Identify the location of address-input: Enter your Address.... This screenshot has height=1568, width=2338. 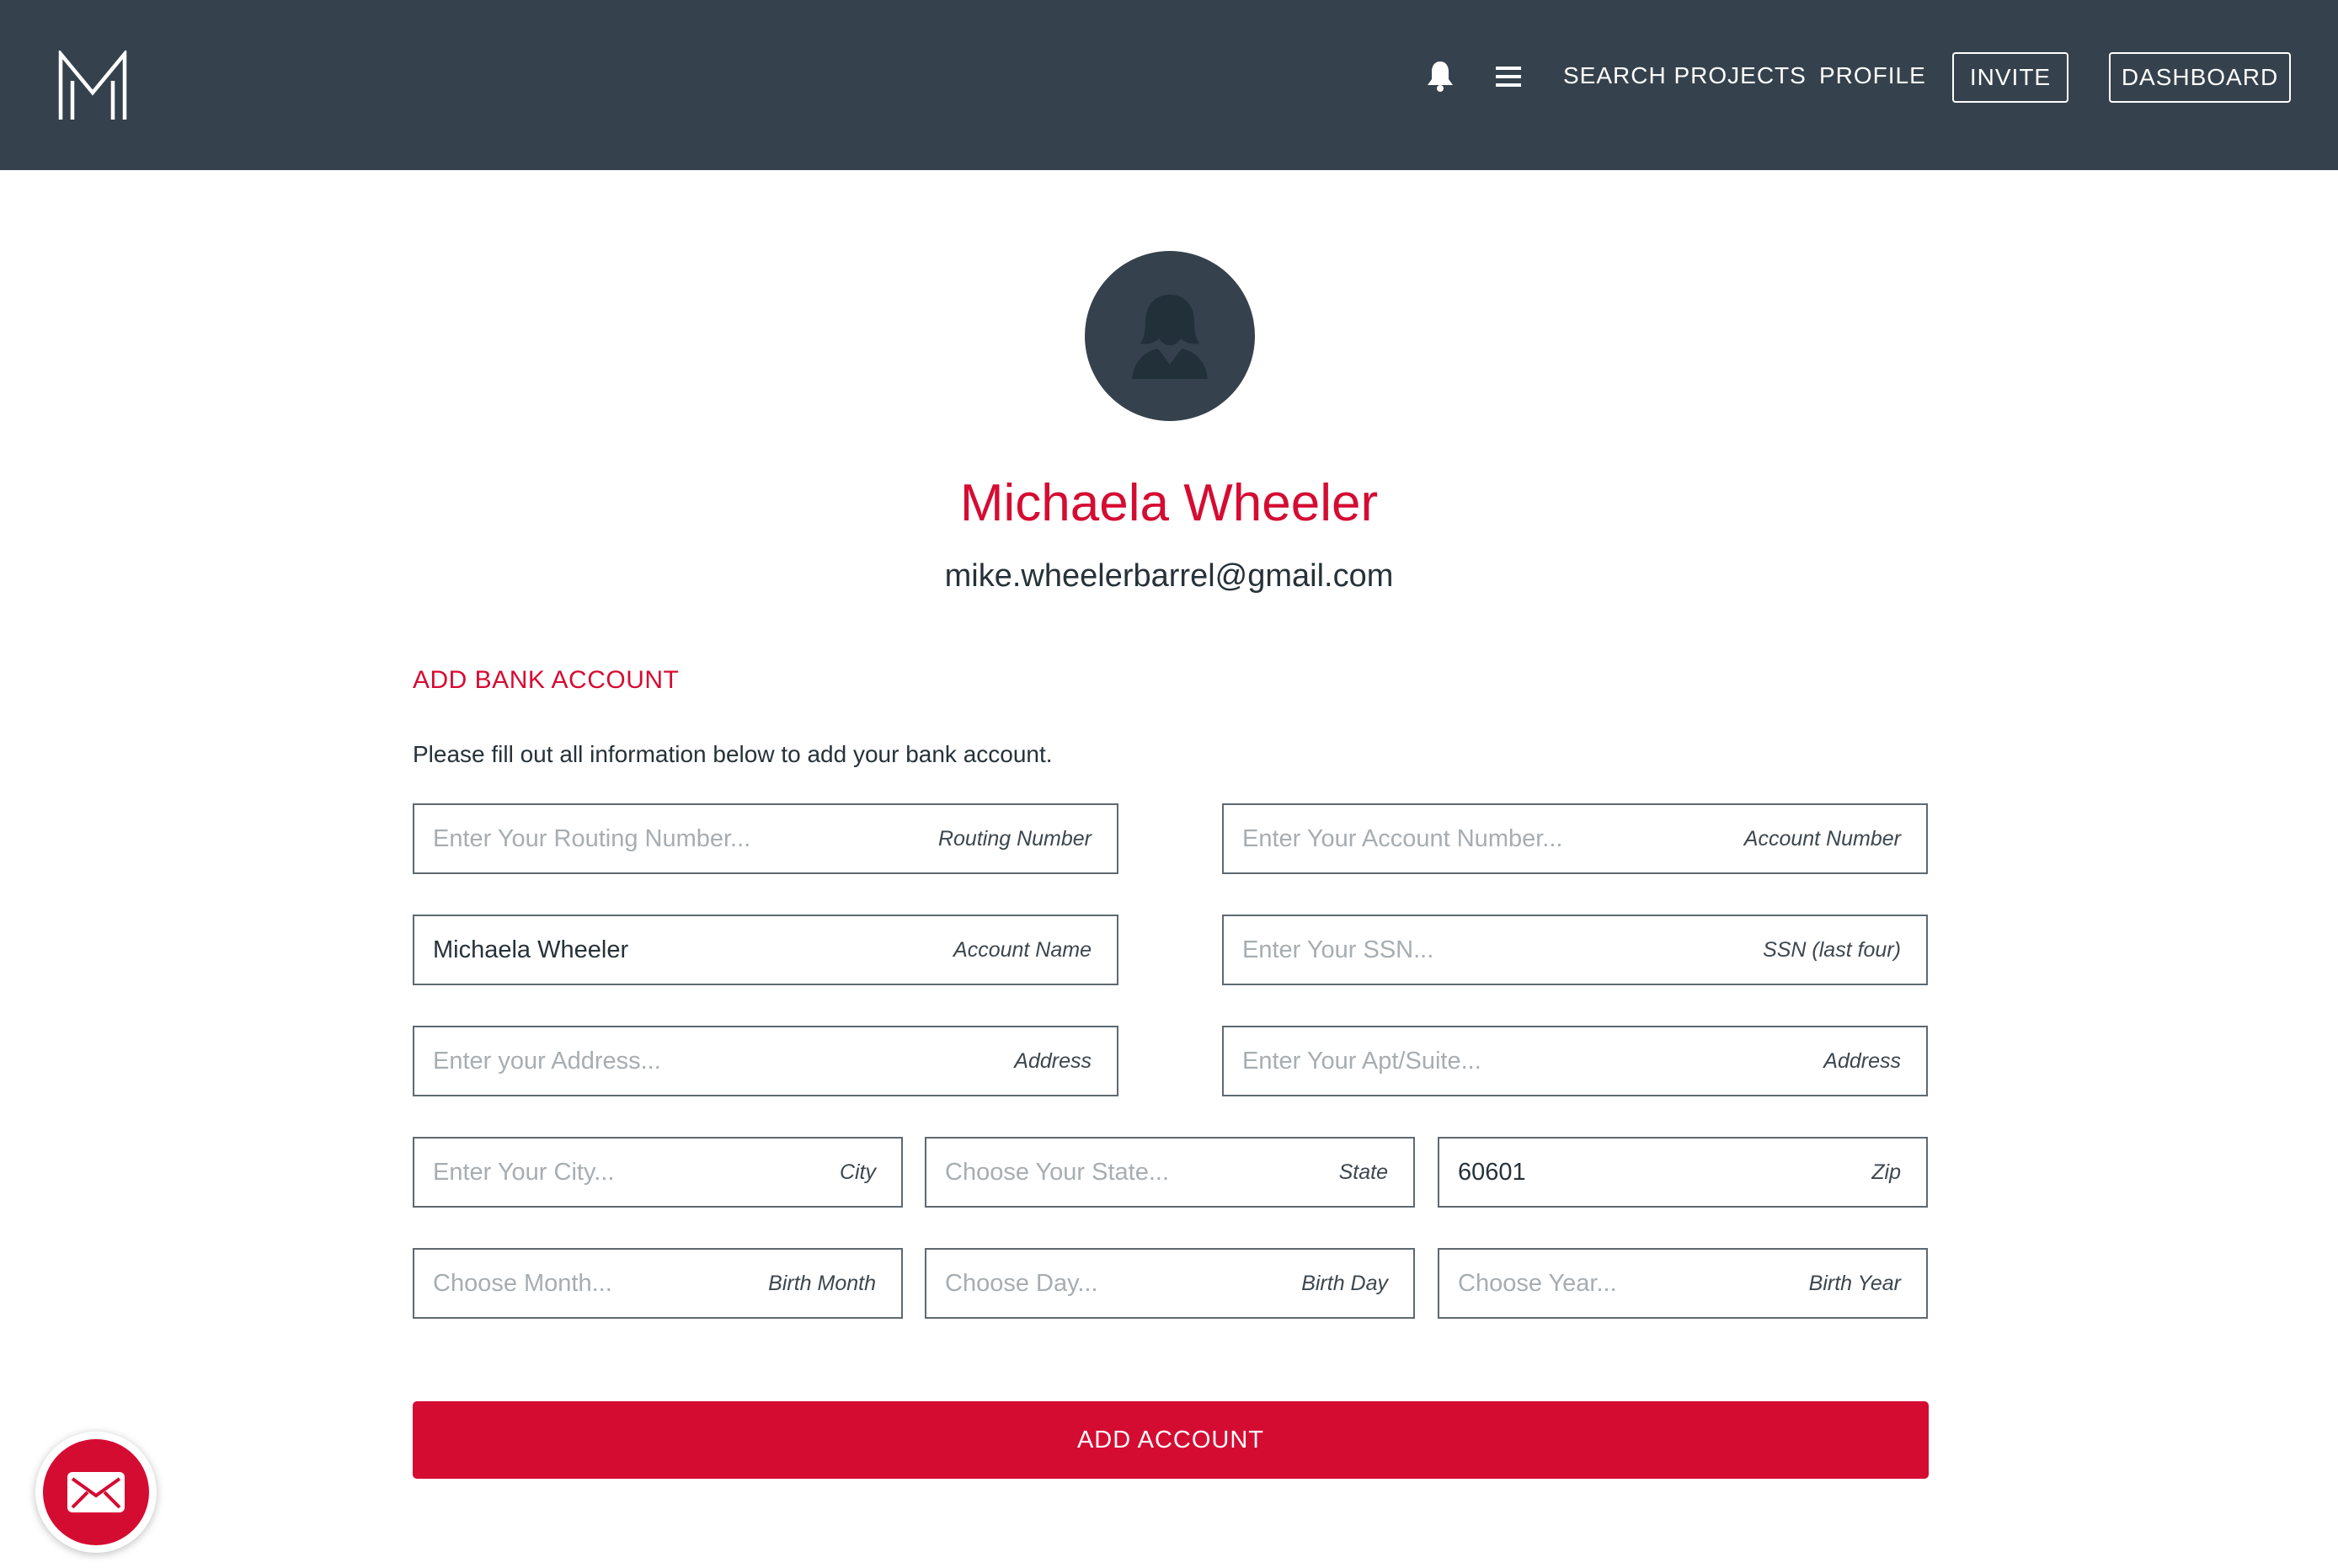
(718, 1061).